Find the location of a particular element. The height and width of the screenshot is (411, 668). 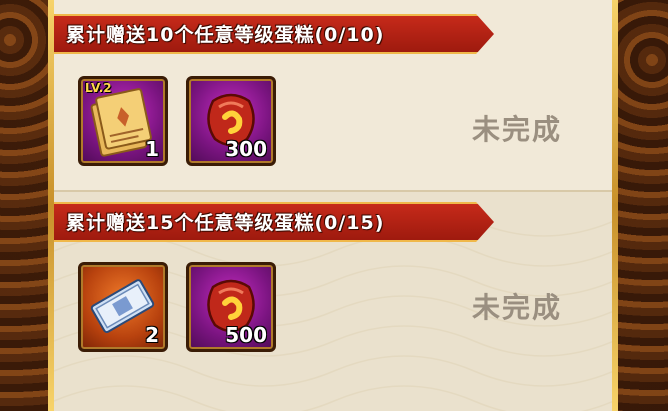

level-badge: LV.2 is located at coordinates (98, 88).